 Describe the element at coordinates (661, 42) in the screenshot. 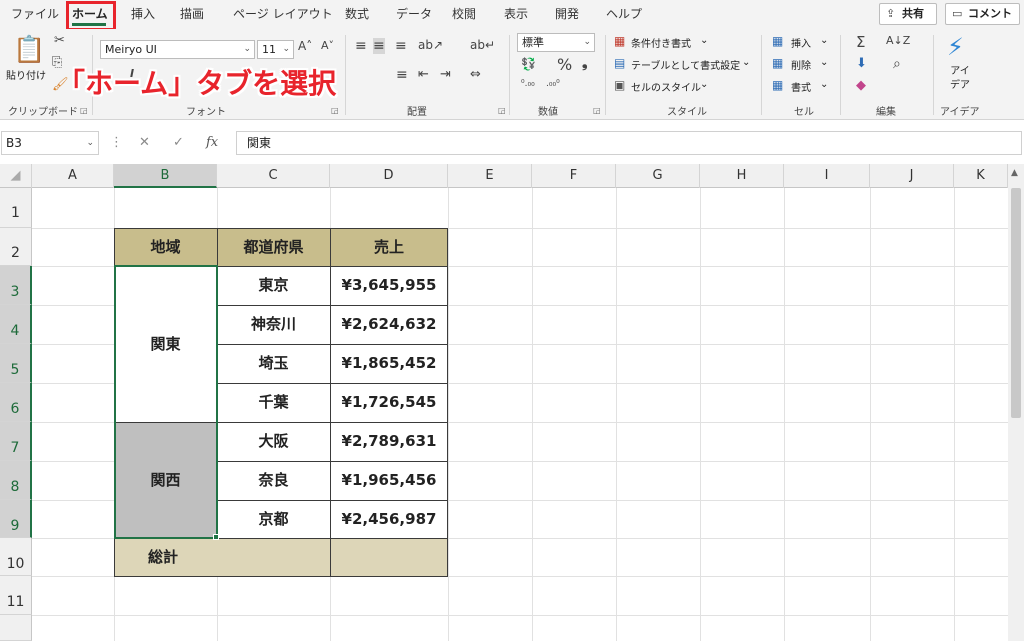

I see `conditional-format-button: 条件付き書式` at that location.